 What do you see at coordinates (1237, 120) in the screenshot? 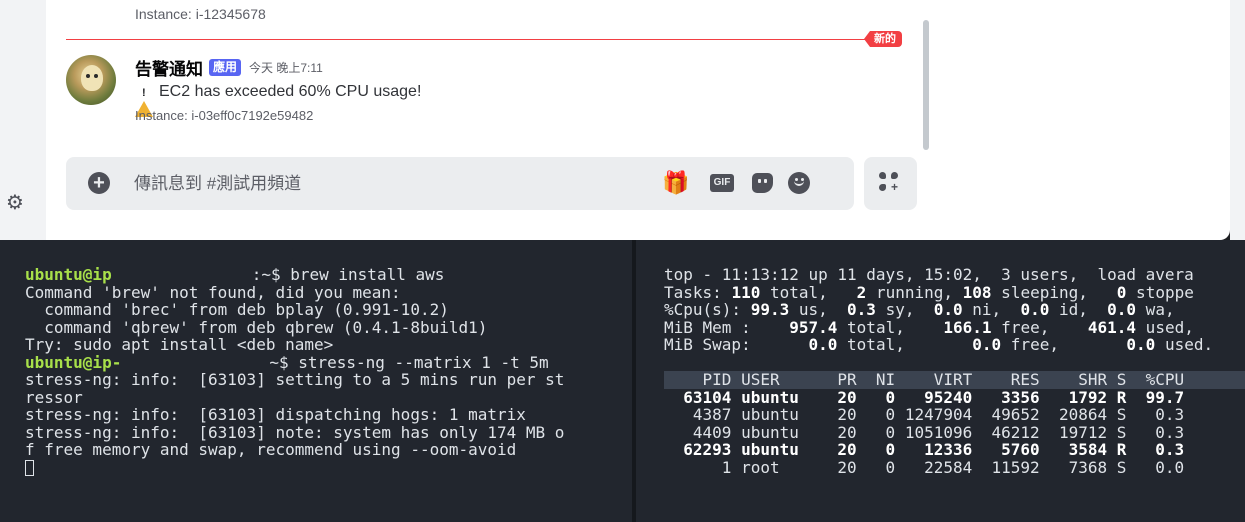
I see `window-edge` at bounding box center [1237, 120].